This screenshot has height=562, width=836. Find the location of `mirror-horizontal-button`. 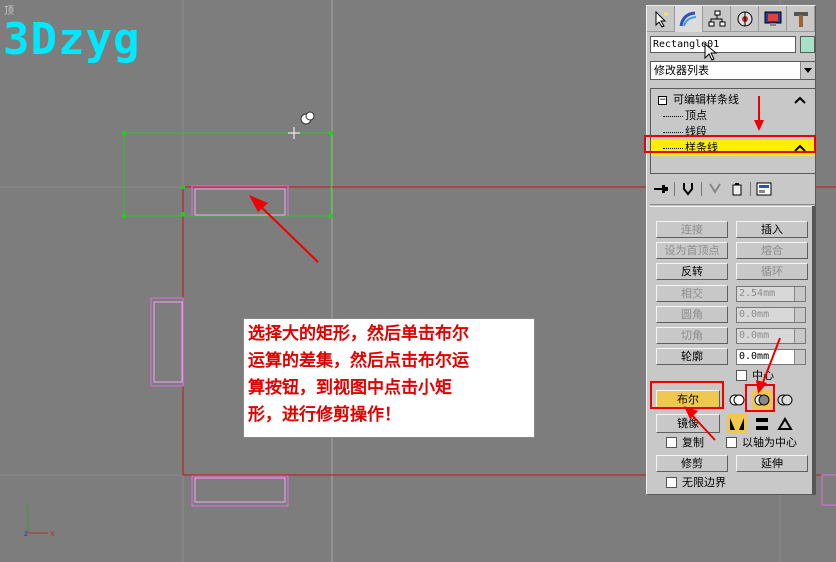

mirror-horizontal-button is located at coordinates (737, 423).